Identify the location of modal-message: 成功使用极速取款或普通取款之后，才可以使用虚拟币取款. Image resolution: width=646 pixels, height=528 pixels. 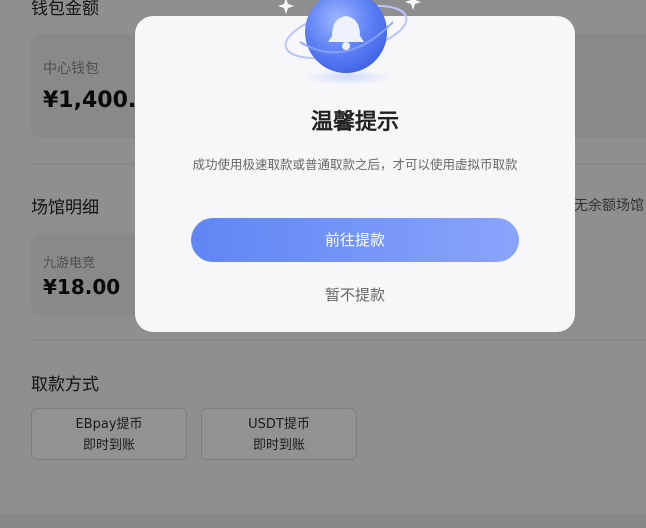
(355, 164).